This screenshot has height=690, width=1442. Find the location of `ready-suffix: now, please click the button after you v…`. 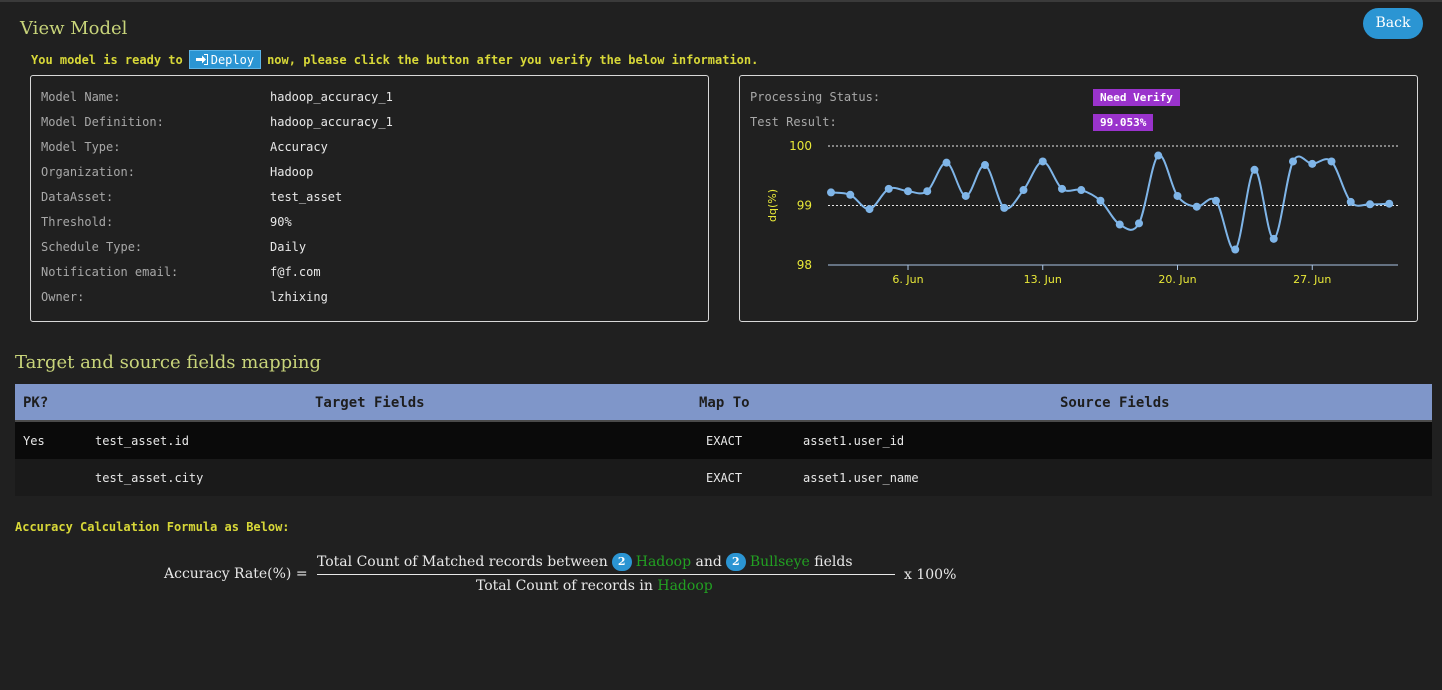

ready-suffix: now, please click the button after you v… is located at coordinates (513, 59).